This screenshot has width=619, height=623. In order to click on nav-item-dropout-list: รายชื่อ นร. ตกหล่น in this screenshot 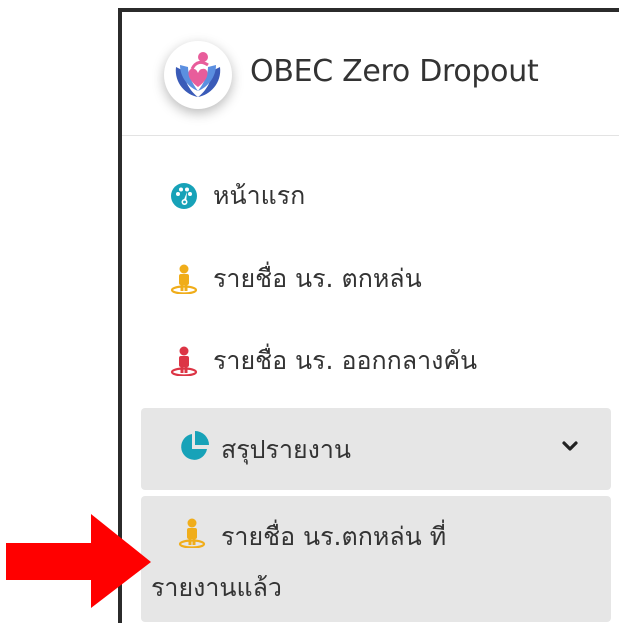, I will do `click(296, 279)`.